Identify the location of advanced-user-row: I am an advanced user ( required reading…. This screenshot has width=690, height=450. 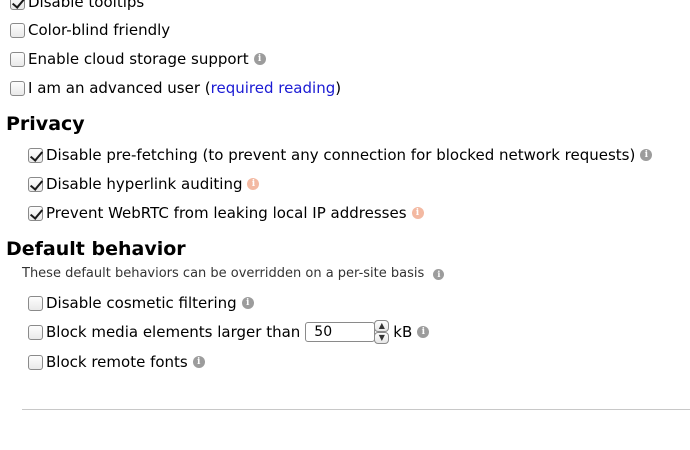
(175, 88).